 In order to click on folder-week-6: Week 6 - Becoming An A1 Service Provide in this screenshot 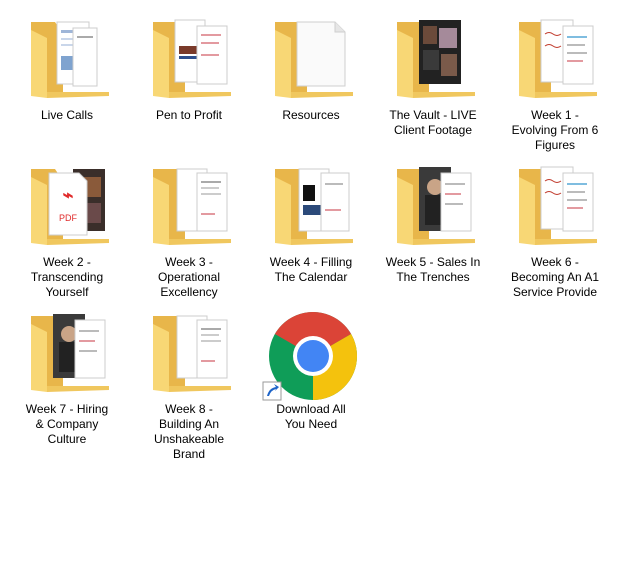, I will do `click(555, 238)`.